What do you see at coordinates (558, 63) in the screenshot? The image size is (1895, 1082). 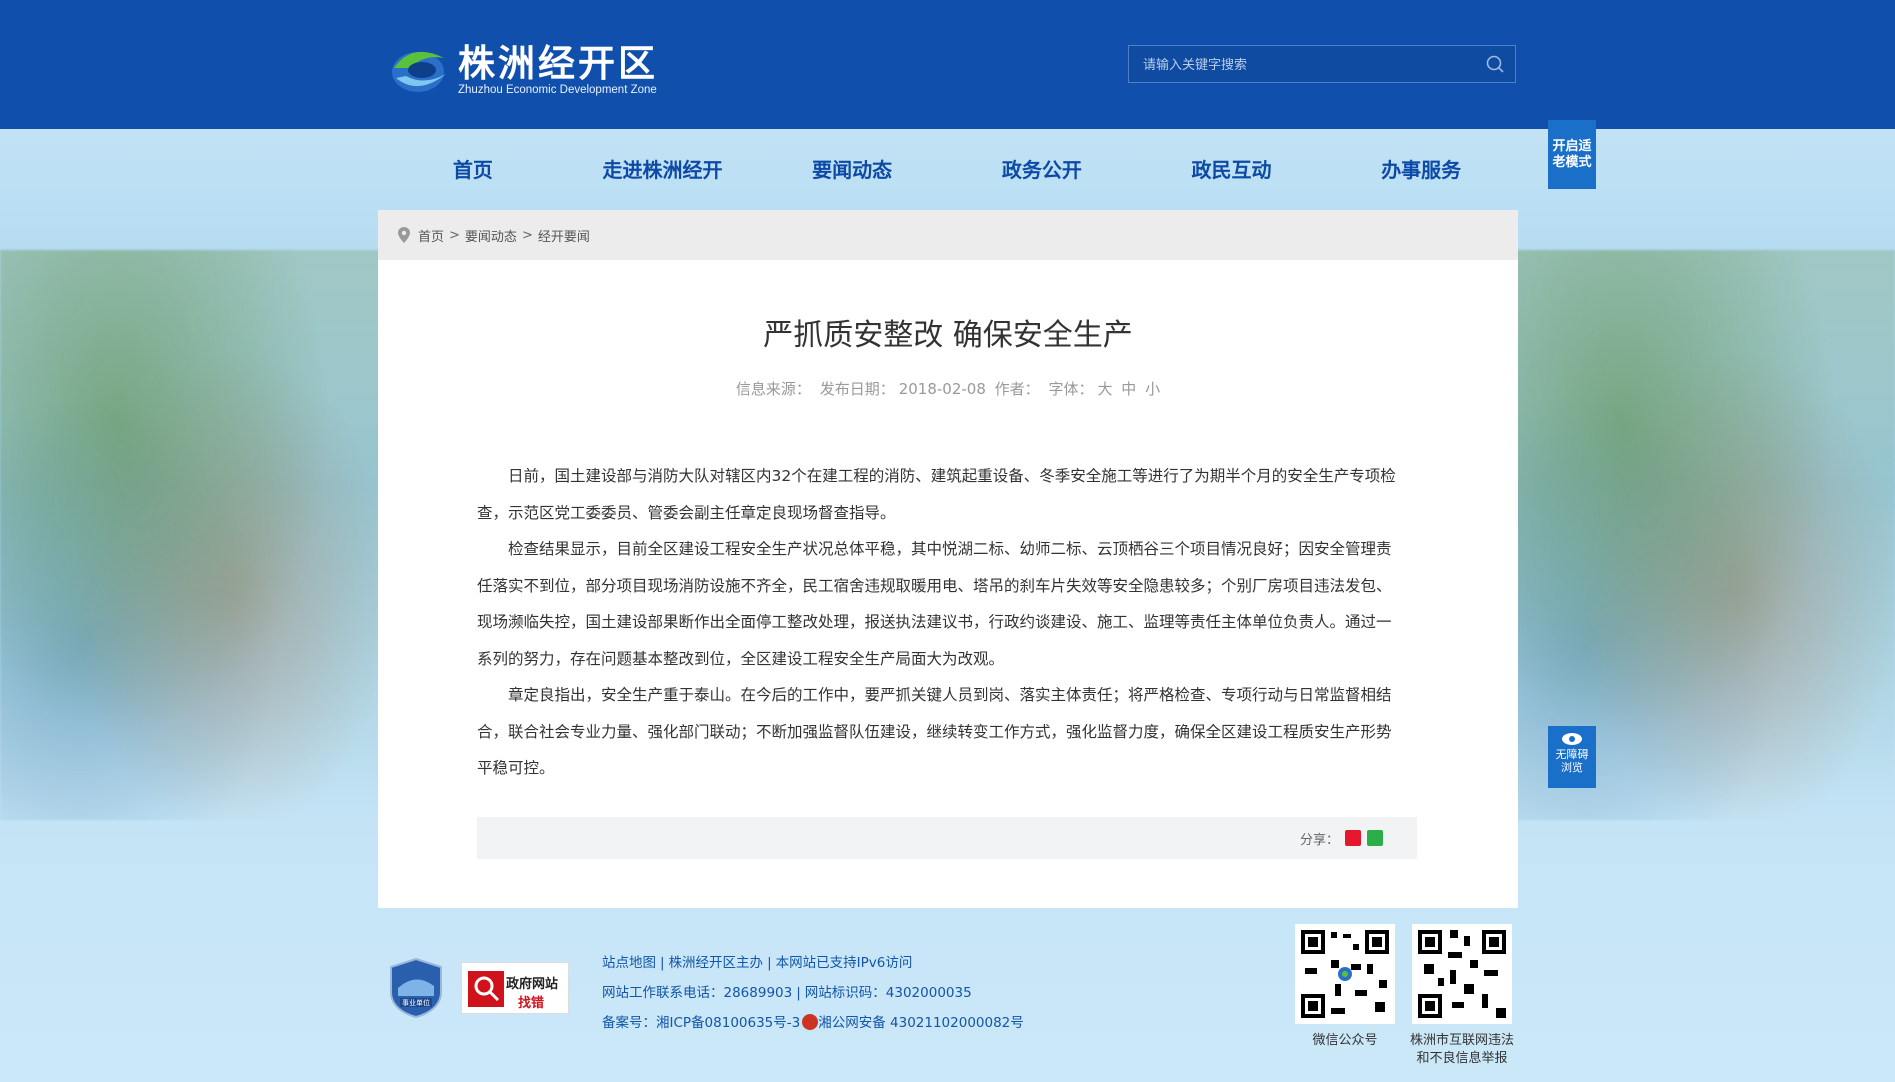 I see `logo-title: 株洲经开区` at bounding box center [558, 63].